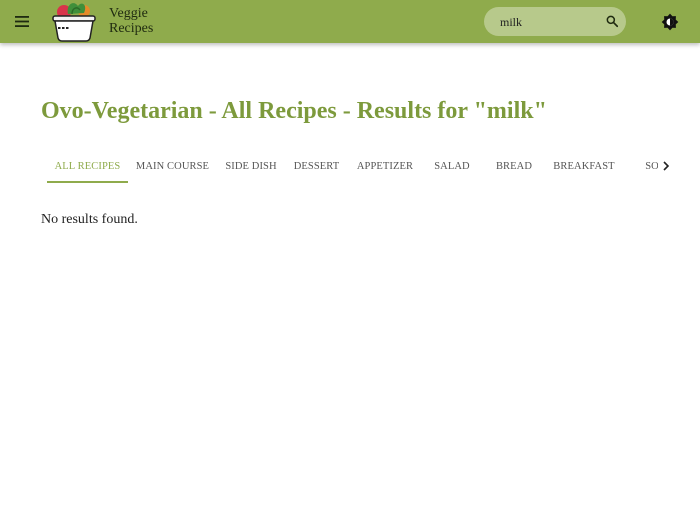 The image size is (700, 525). What do you see at coordinates (550, 22) in the screenshot?
I see `search-input` at bounding box center [550, 22].